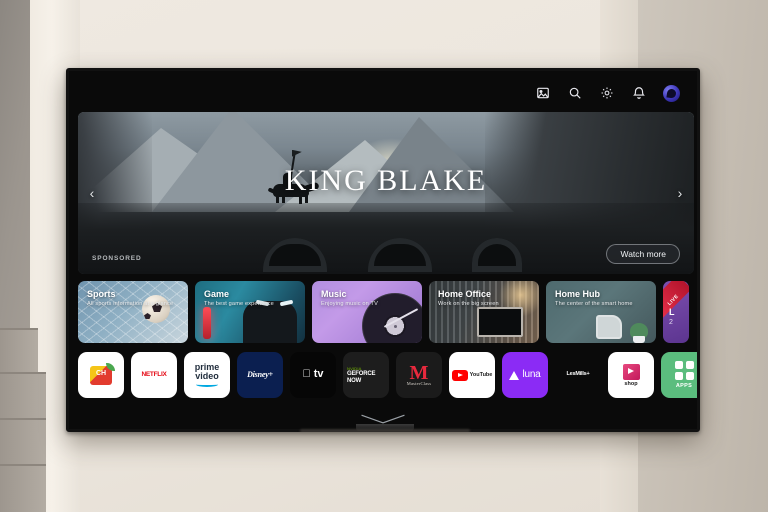 The image size is (768, 512). Describe the element at coordinates (631, 383) in the screenshot. I see `app-label: shop` at that location.